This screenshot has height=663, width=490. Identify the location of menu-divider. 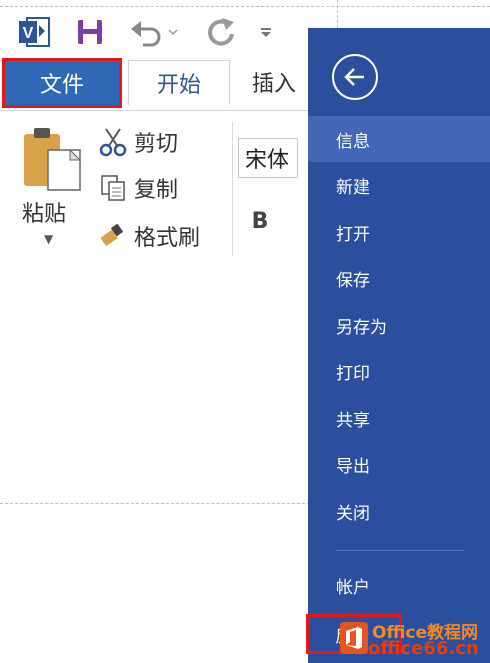
(400, 550).